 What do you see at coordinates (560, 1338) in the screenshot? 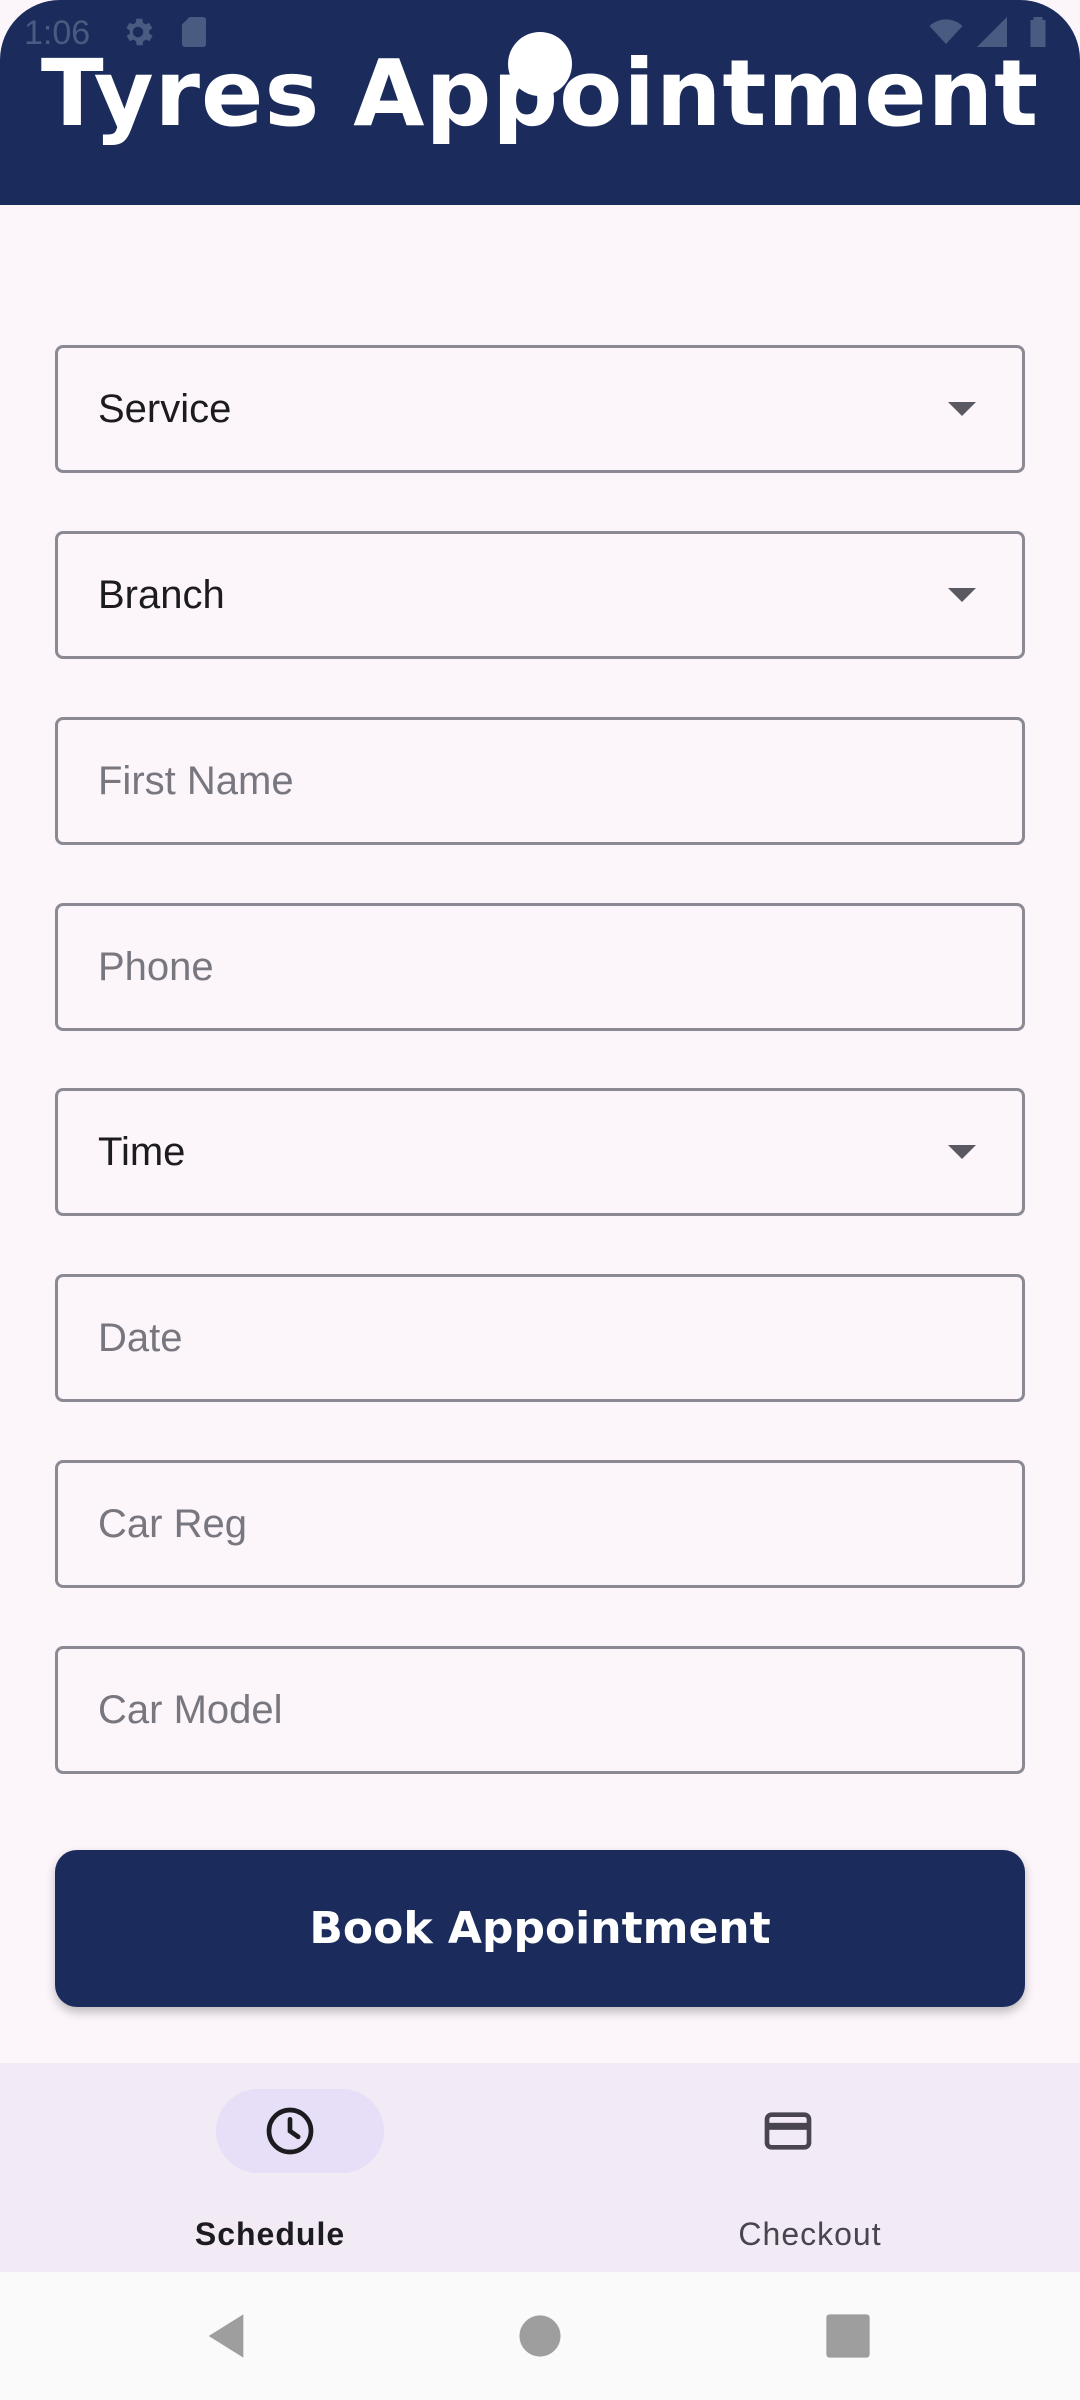
I see `date-input` at bounding box center [560, 1338].